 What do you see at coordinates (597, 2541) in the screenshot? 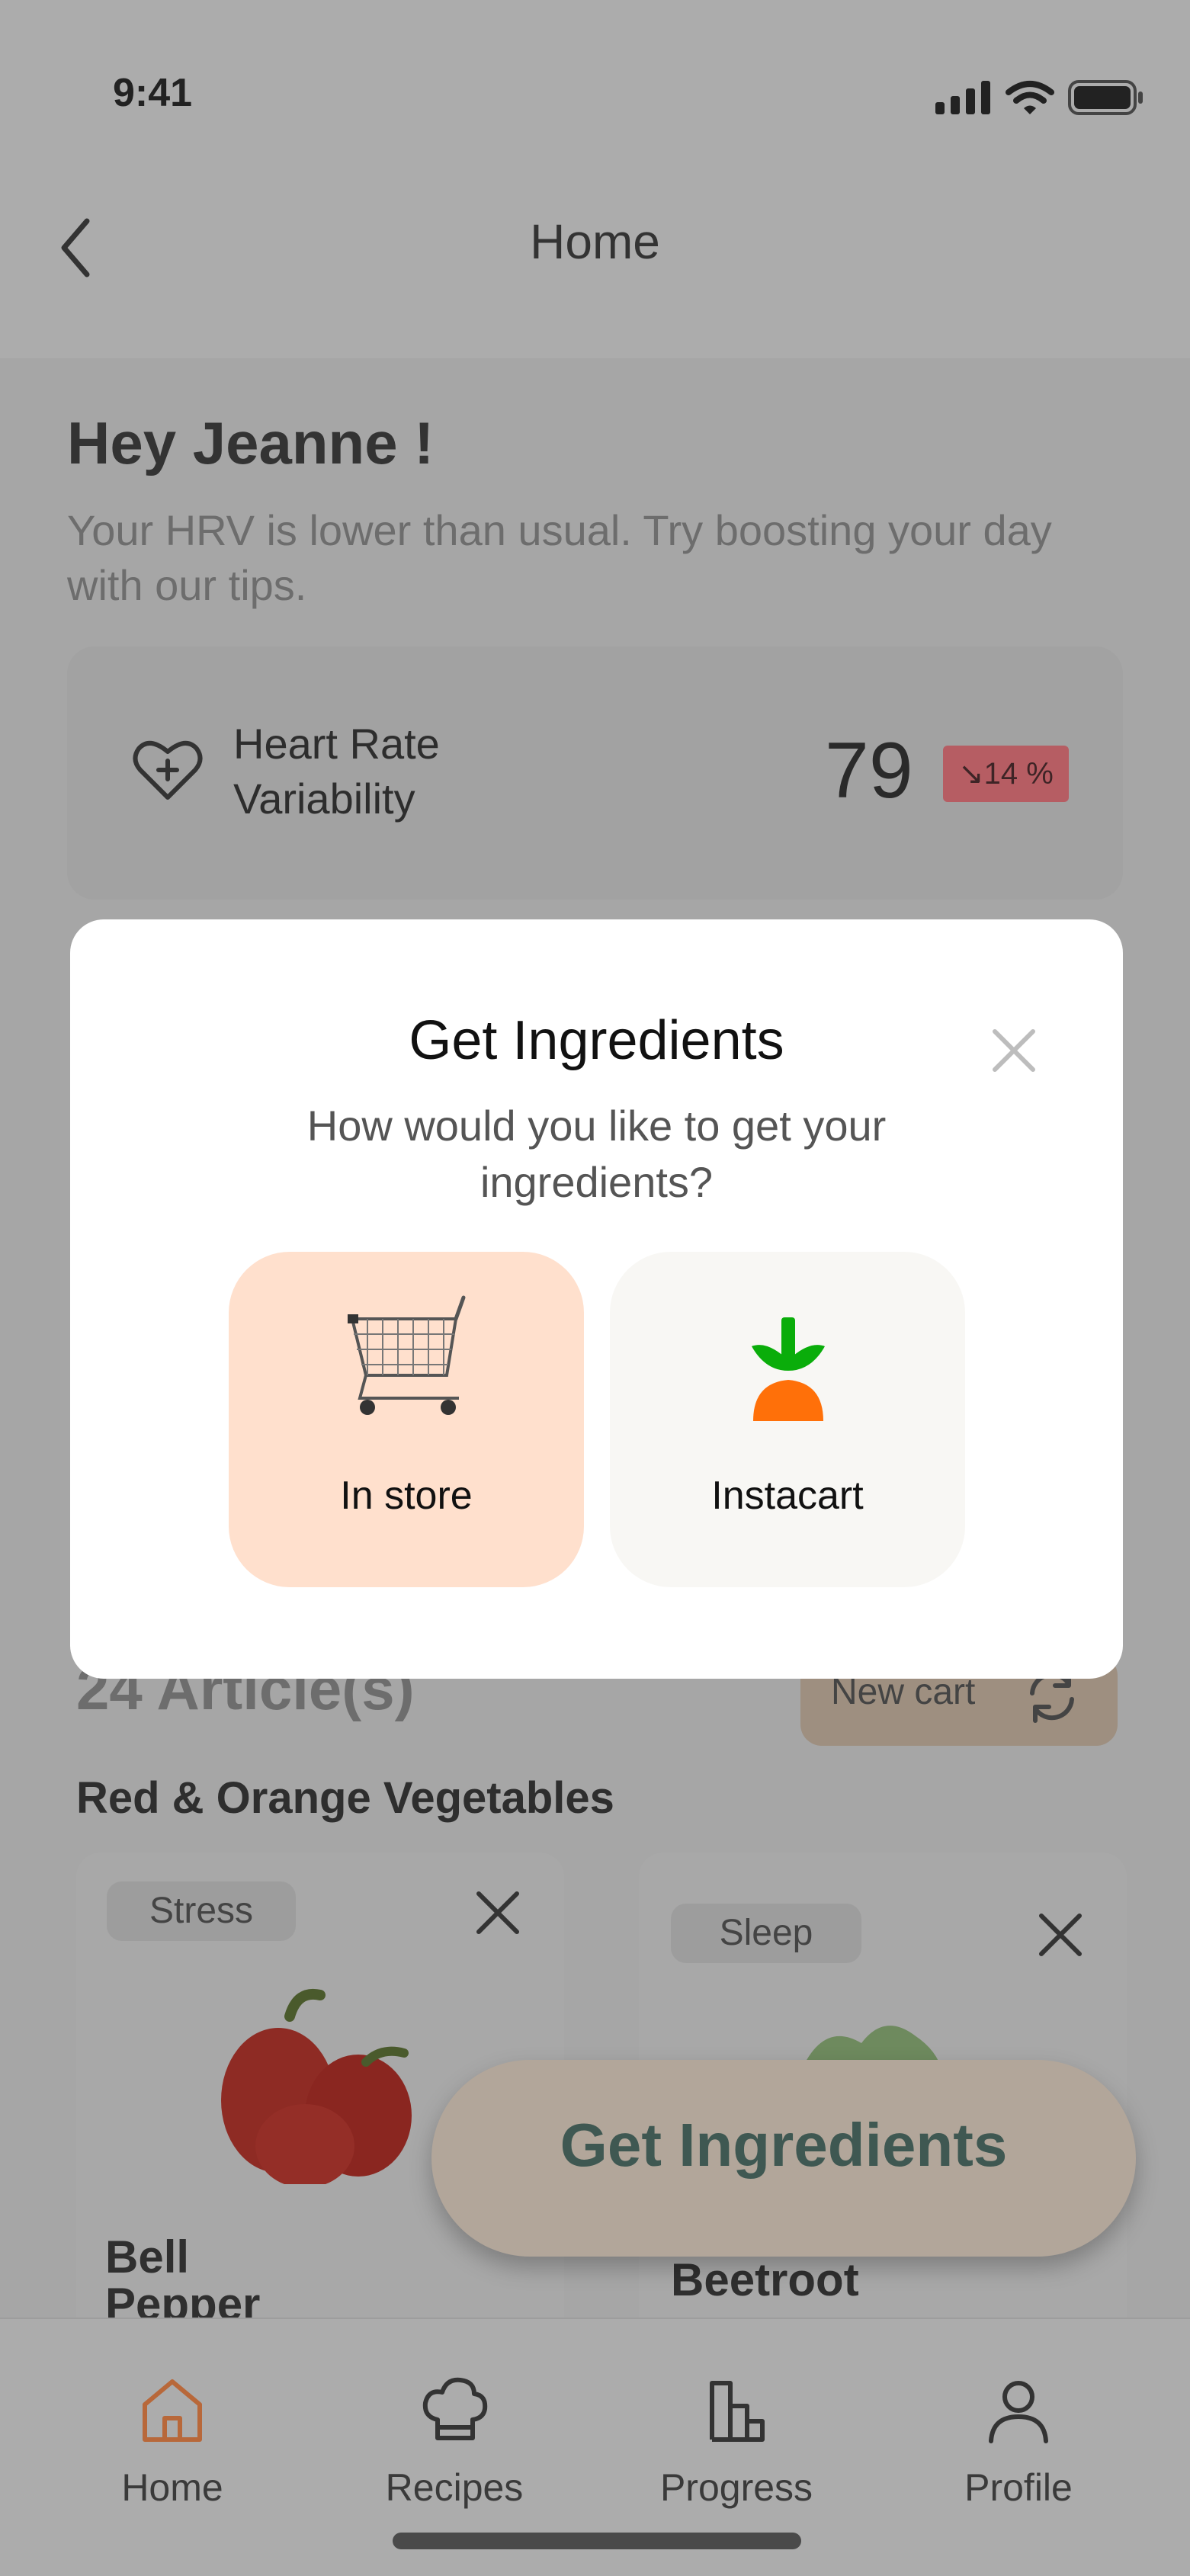
I see `home-indicator` at bounding box center [597, 2541].